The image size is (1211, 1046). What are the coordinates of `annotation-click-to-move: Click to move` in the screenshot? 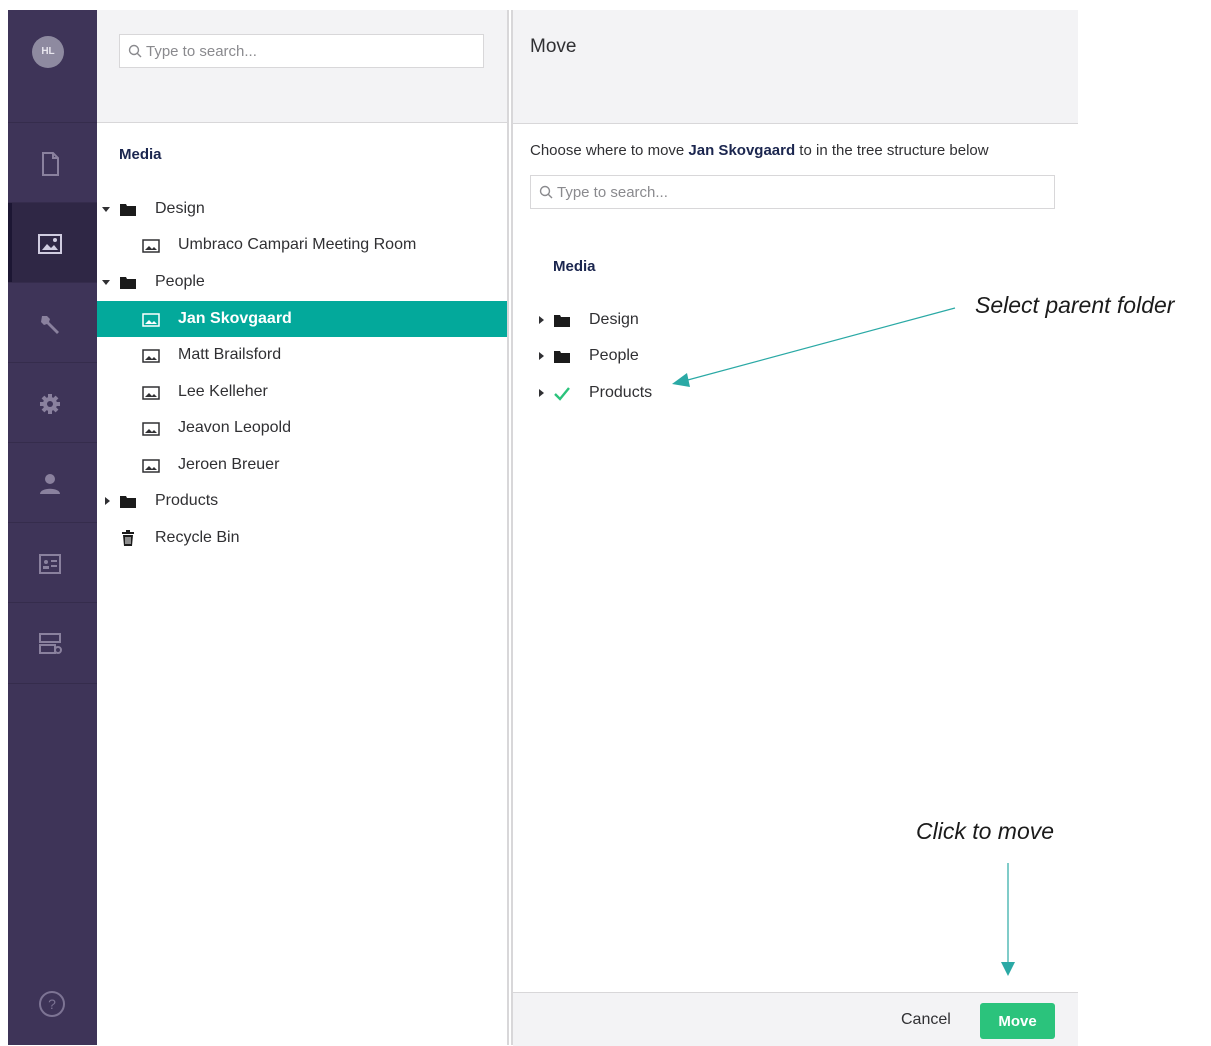 It's located at (985, 831).